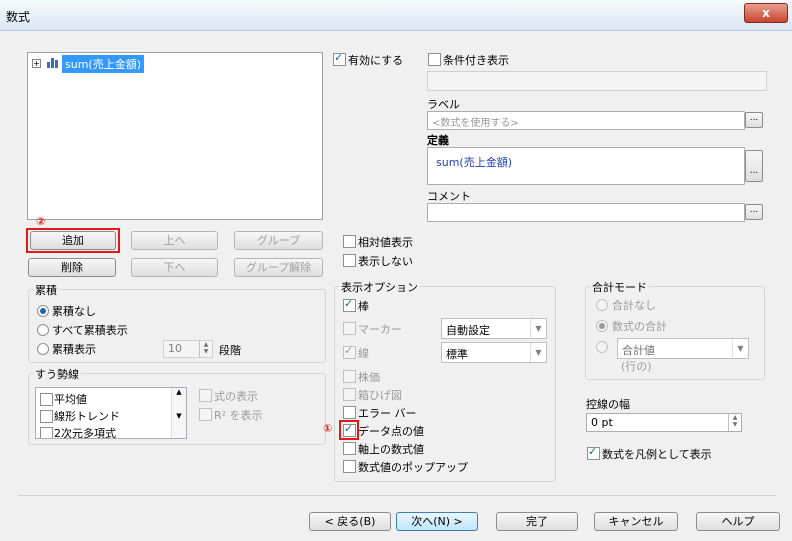 This screenshot has height=541, width=792. I want to click on axis-values-checkbox, so click(349, 448).